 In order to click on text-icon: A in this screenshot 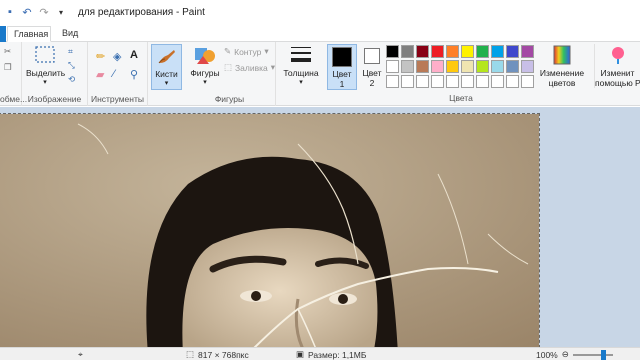, I will do `click(134, 55)`.